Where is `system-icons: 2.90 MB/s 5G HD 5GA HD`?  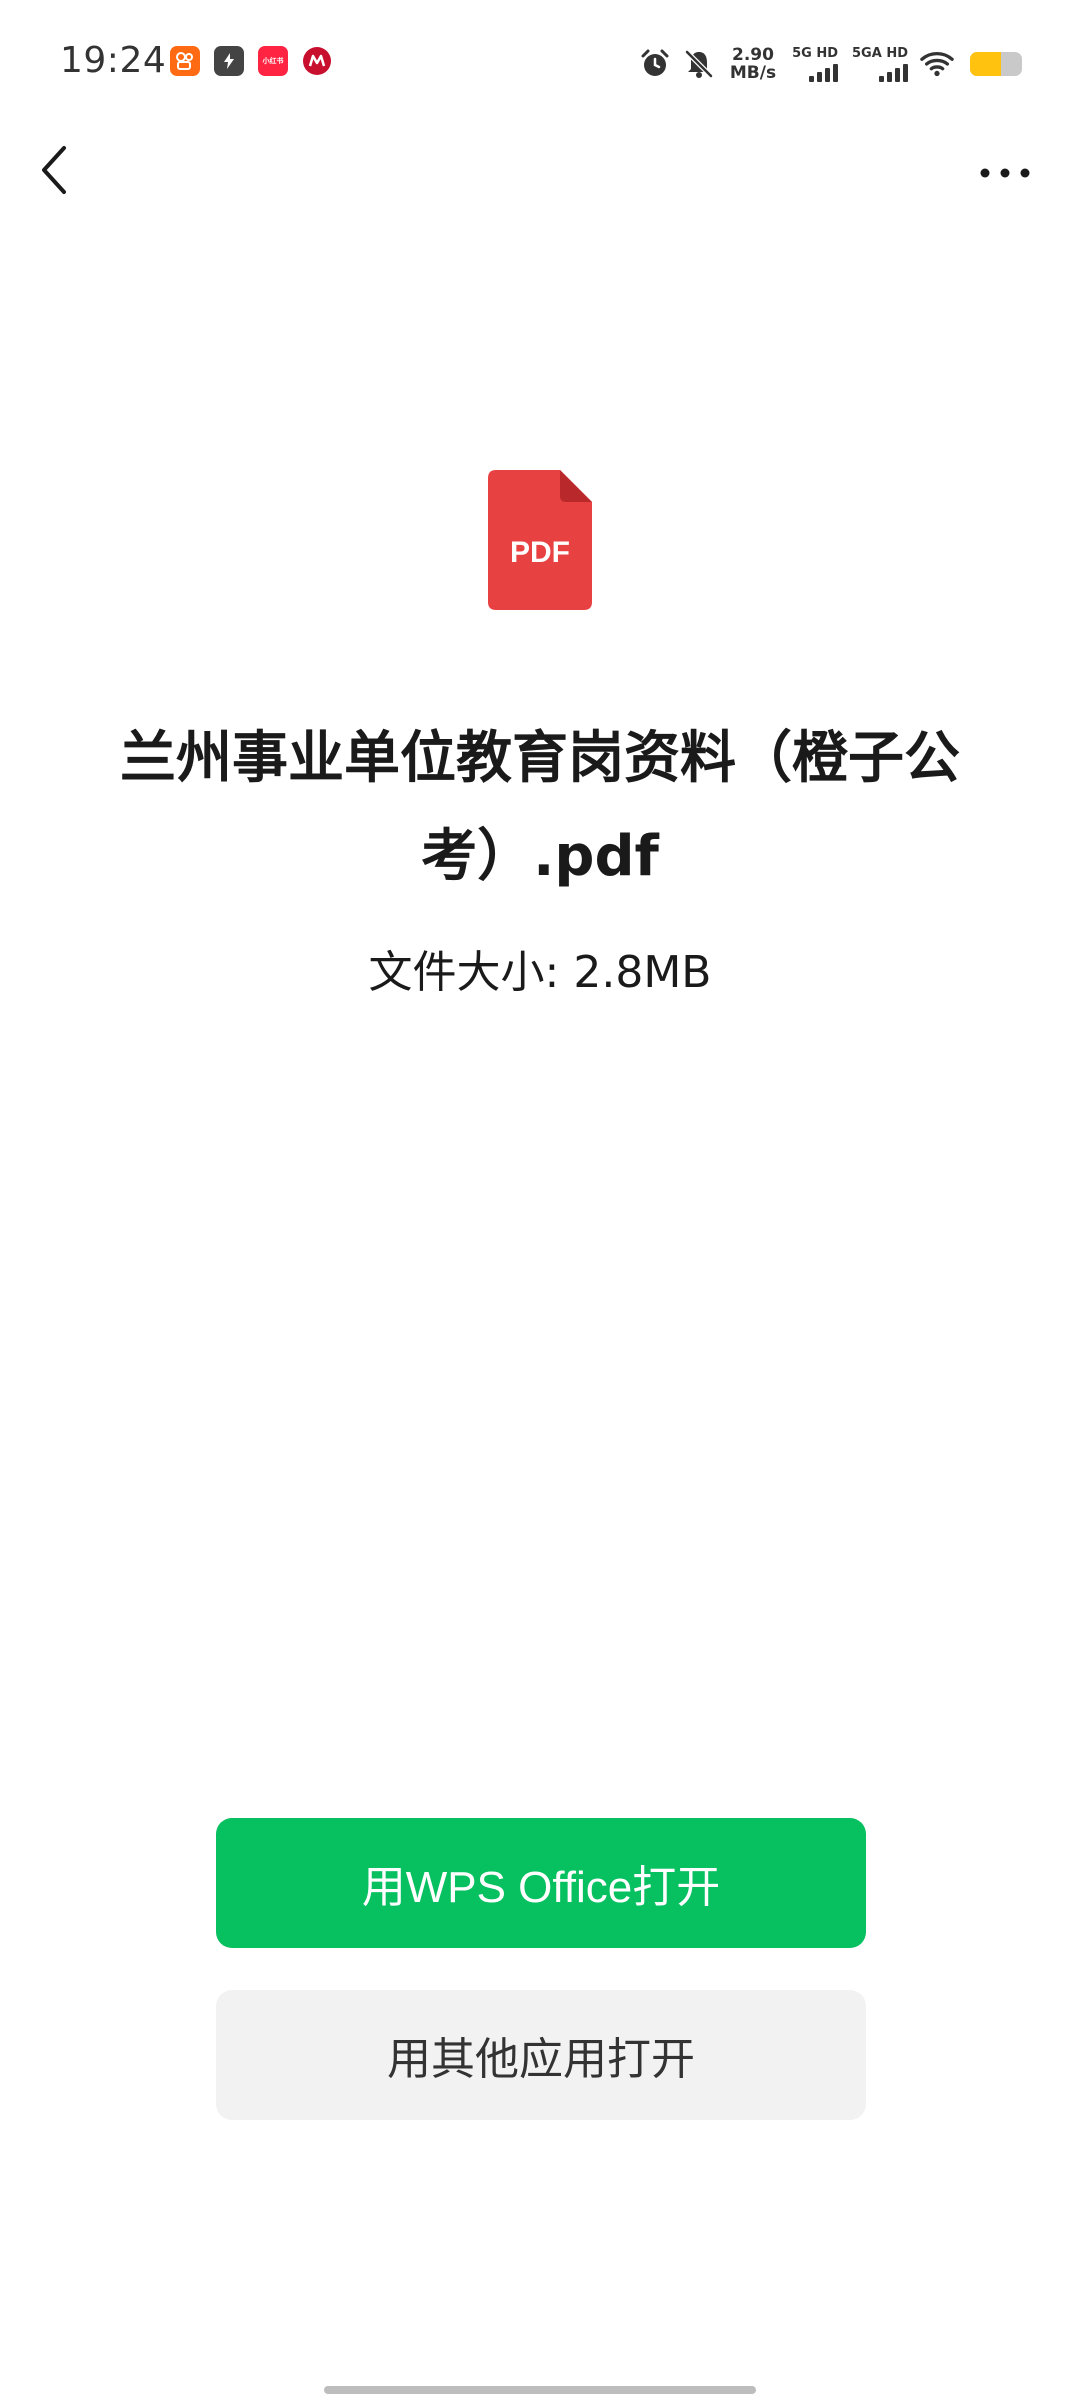
system-icons: 2.90 MB/s 5G HD 5GA HD is located at coordinates (830, 64).